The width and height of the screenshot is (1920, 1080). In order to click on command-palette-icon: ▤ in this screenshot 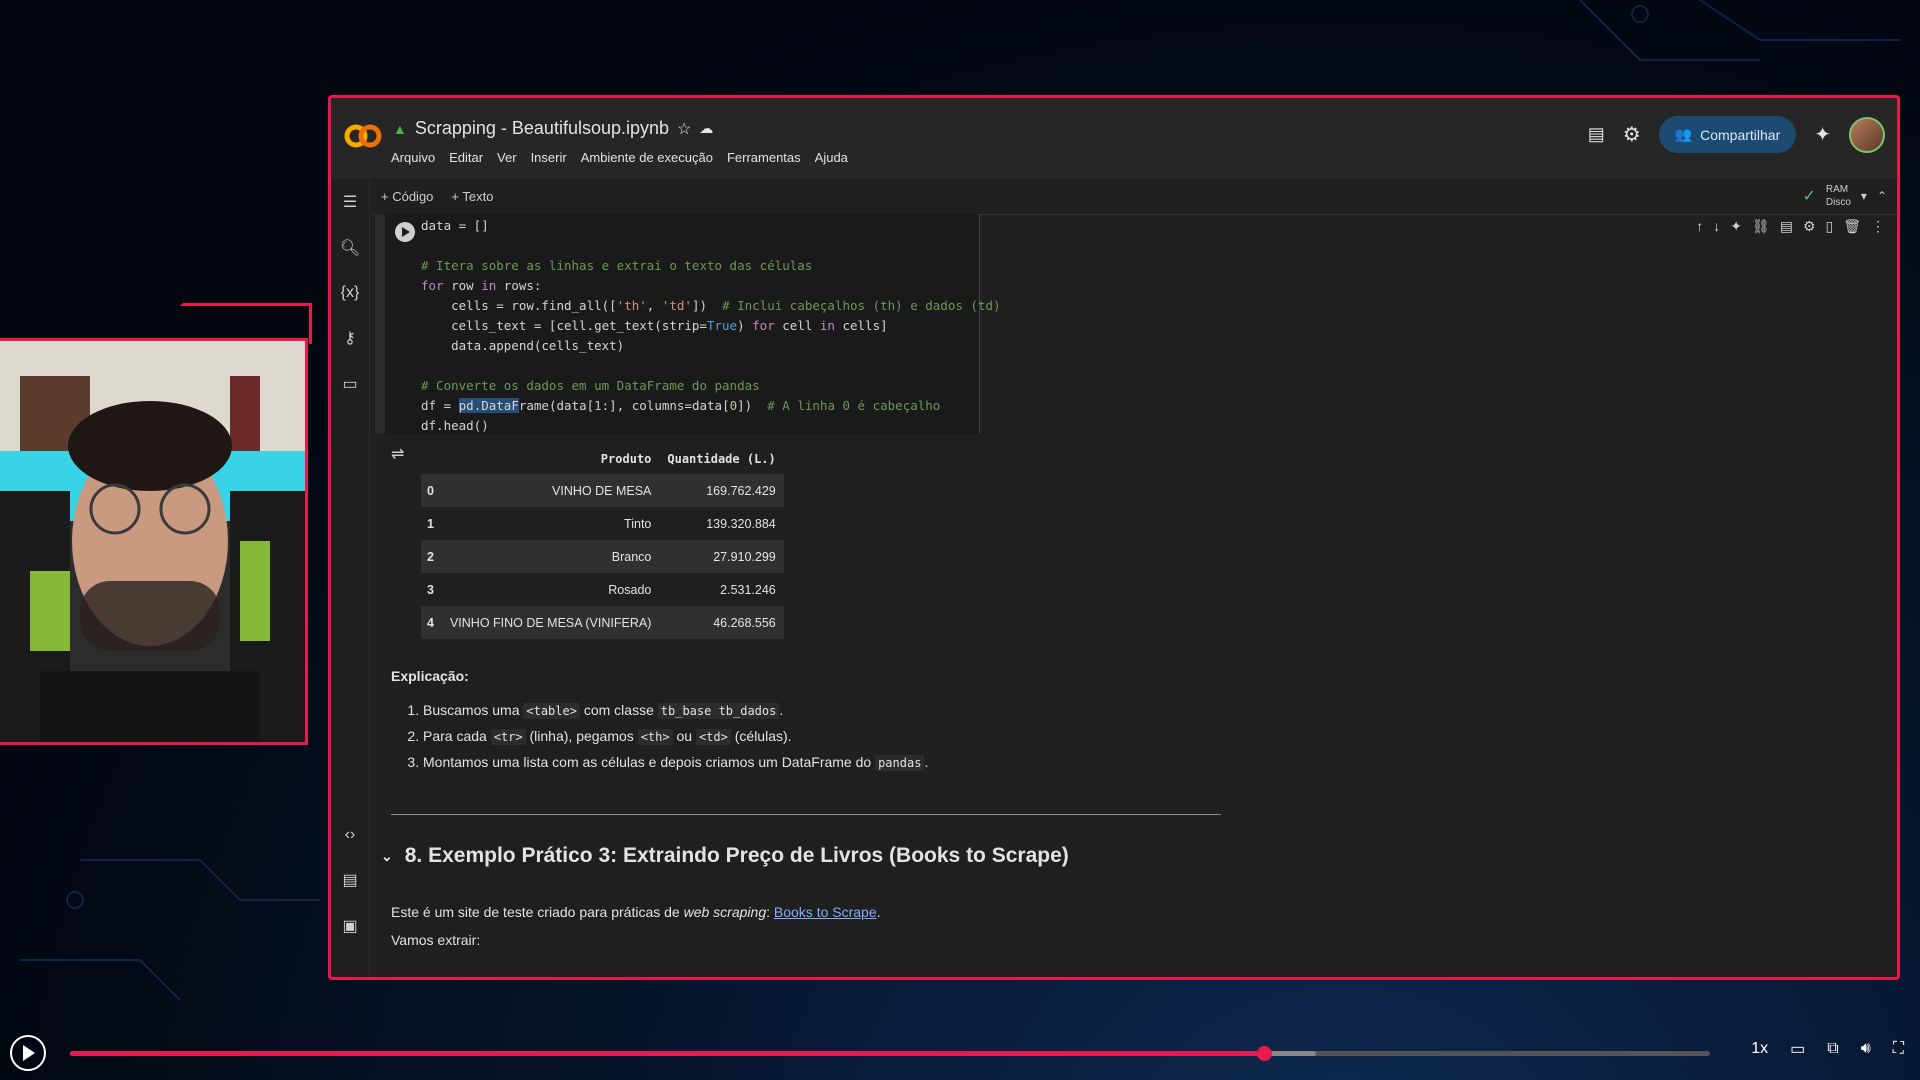, I will do `click(350, 881)`.